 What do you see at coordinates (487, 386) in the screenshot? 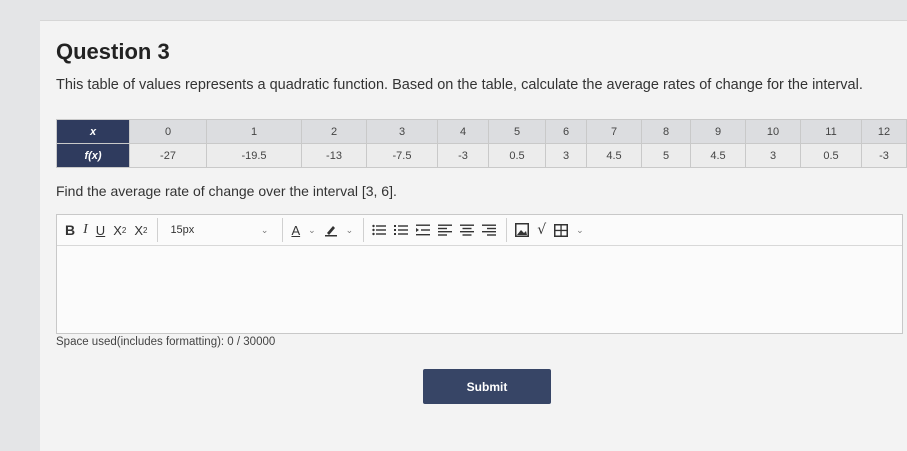
I see `submit-button: Submit` at bounding box center [487, 386].